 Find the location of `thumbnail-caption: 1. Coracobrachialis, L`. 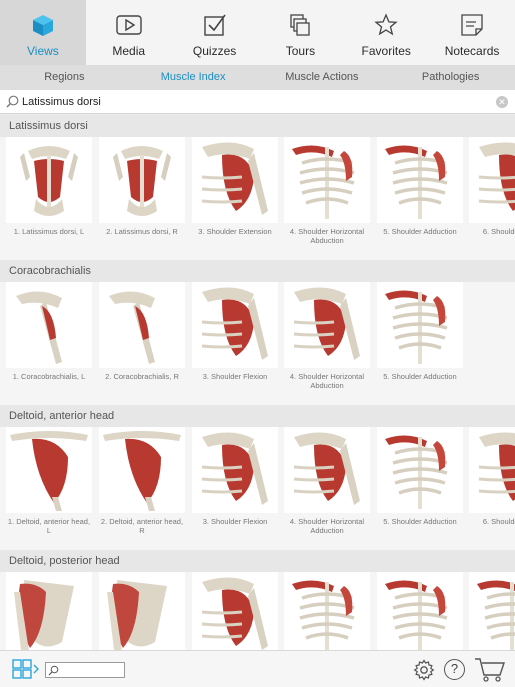

thumbnail-caption: 1. Coracobrachialis, L is located at coordinates (49, 376).